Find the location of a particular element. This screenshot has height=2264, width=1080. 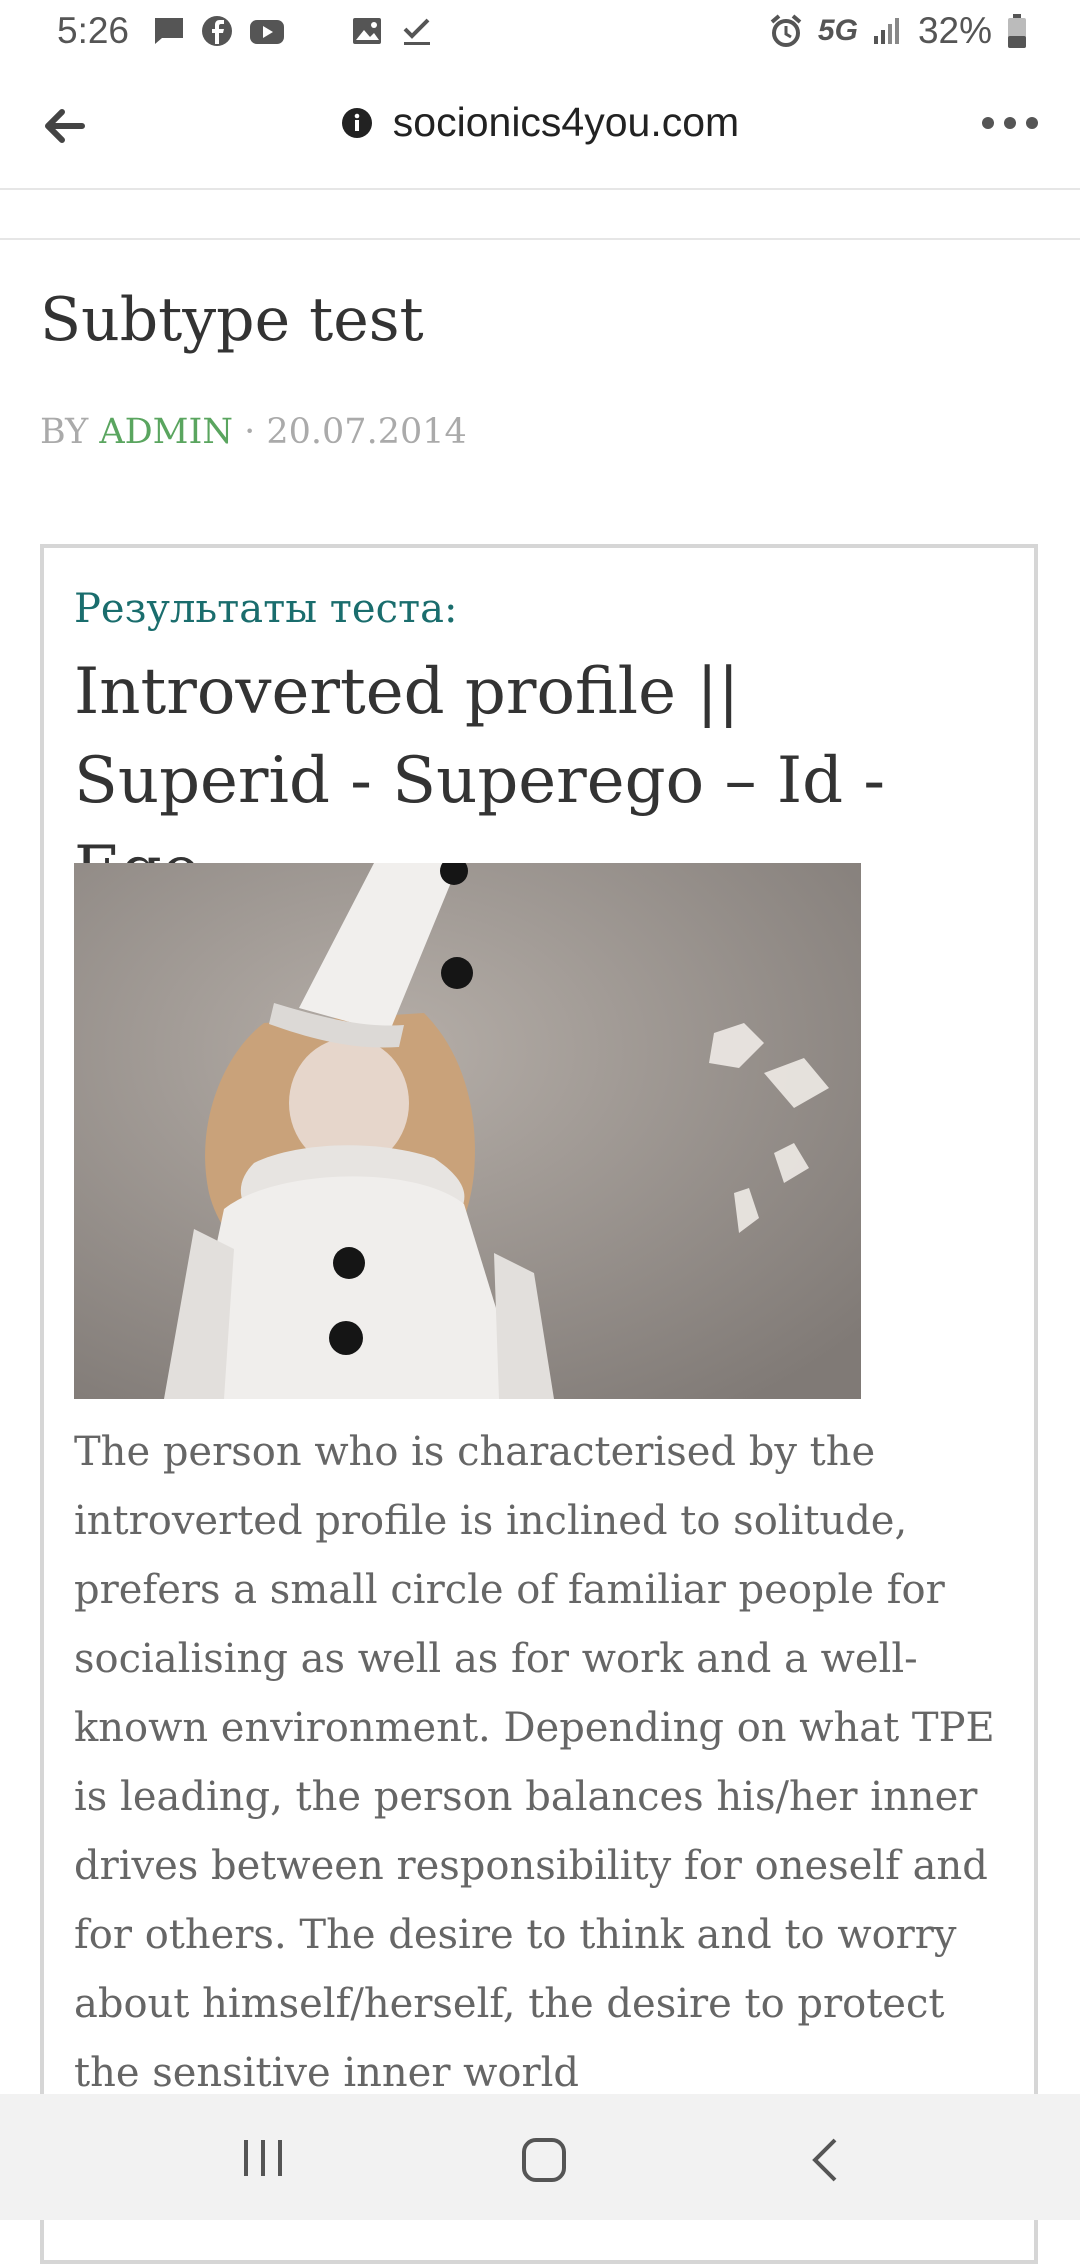

browser-bar: socionics4you.com is located at coordinates (540, 128).